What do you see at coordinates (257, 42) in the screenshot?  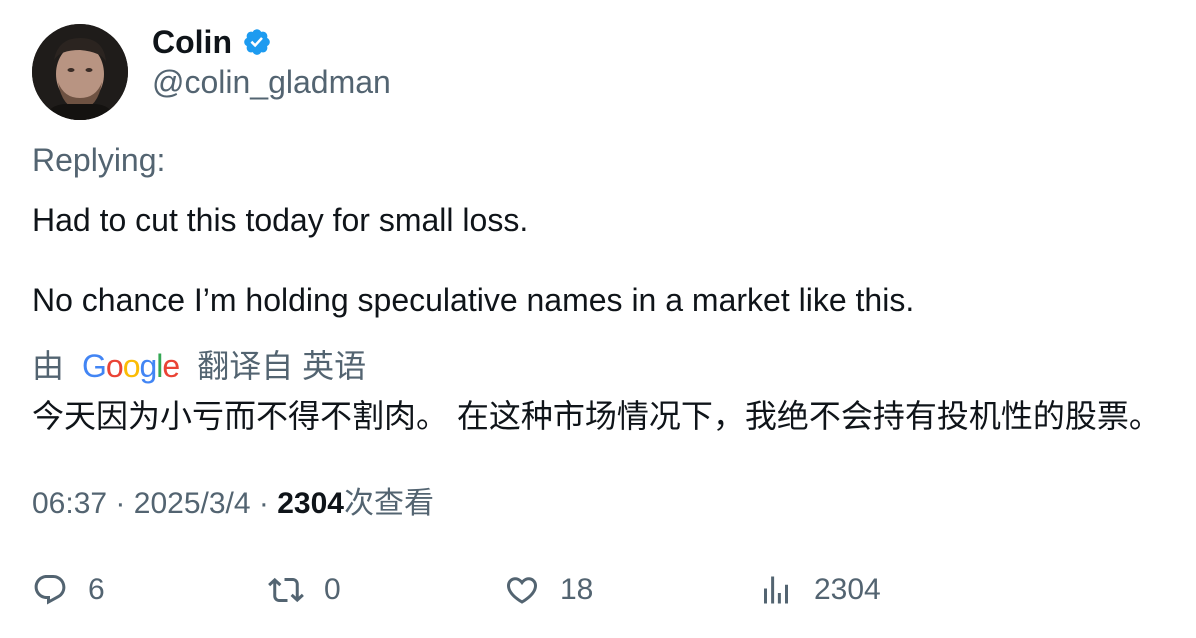 I see `verified-badge-icon` at bounding box center [257, 42].